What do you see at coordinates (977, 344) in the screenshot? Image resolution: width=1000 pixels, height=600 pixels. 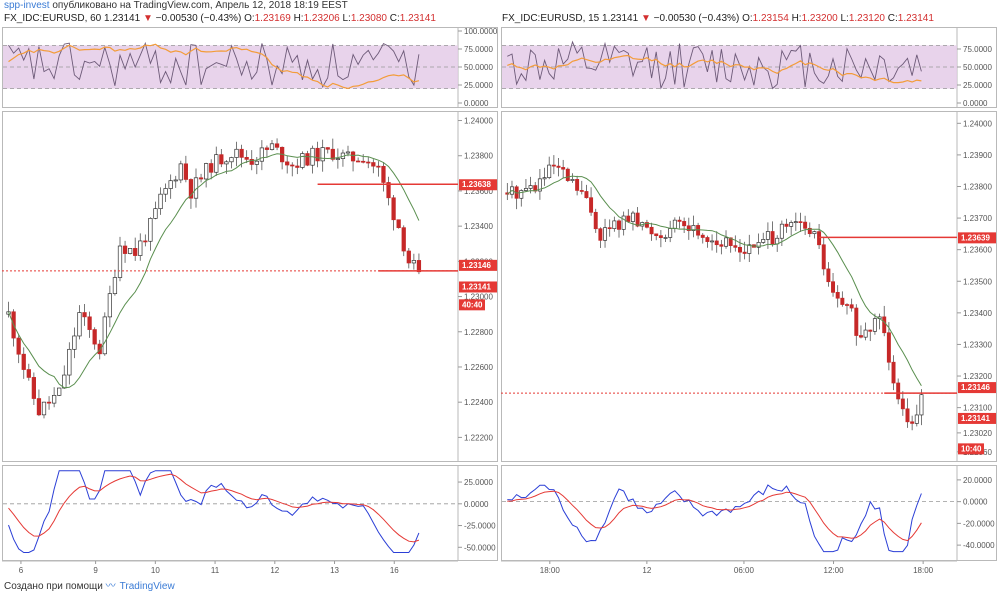 I see `price-tick-label: 1.23300` at bounding box center [977, 344].